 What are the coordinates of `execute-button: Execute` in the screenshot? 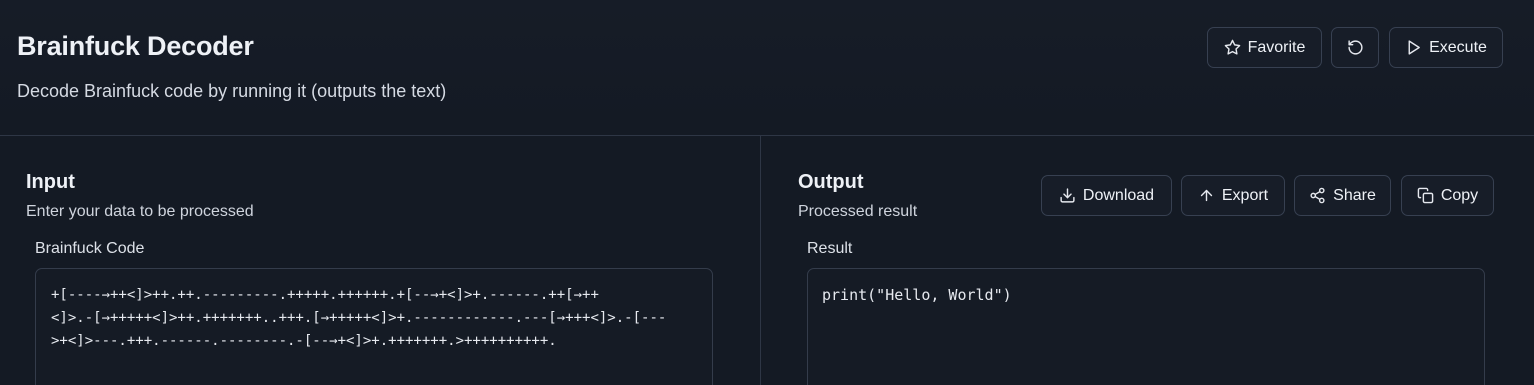 It's located at (1446, 47).